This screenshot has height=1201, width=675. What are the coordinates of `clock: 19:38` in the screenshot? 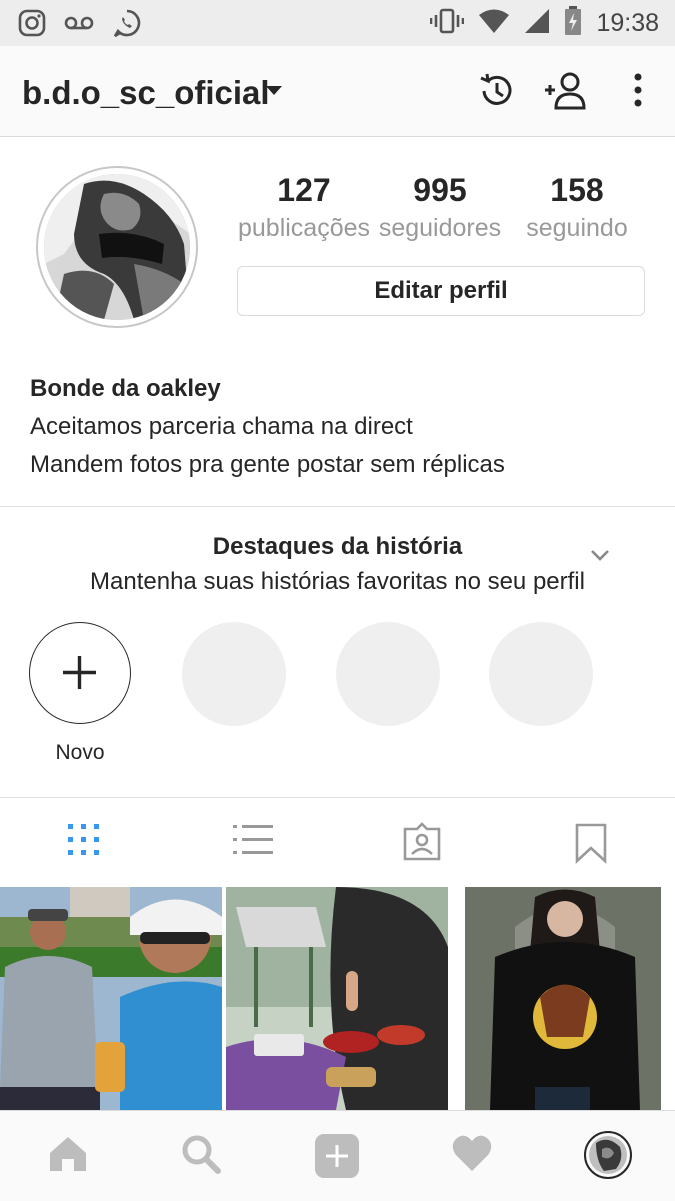 It's located at (627, 23).